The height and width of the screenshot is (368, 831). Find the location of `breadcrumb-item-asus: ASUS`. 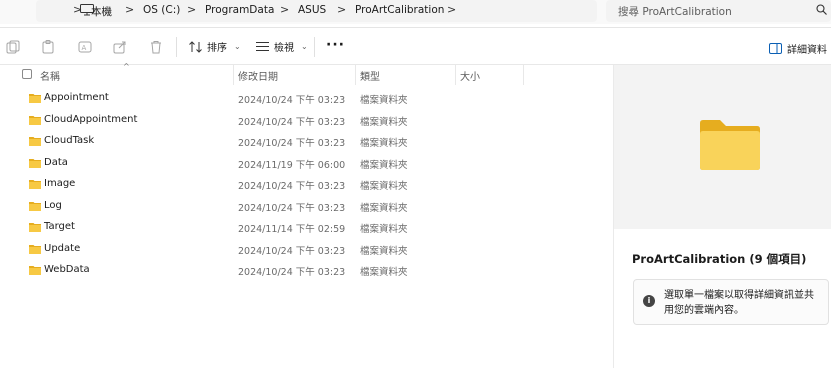

breadcrumb-item-asus: ASUS is located at coordinates (312, 10).